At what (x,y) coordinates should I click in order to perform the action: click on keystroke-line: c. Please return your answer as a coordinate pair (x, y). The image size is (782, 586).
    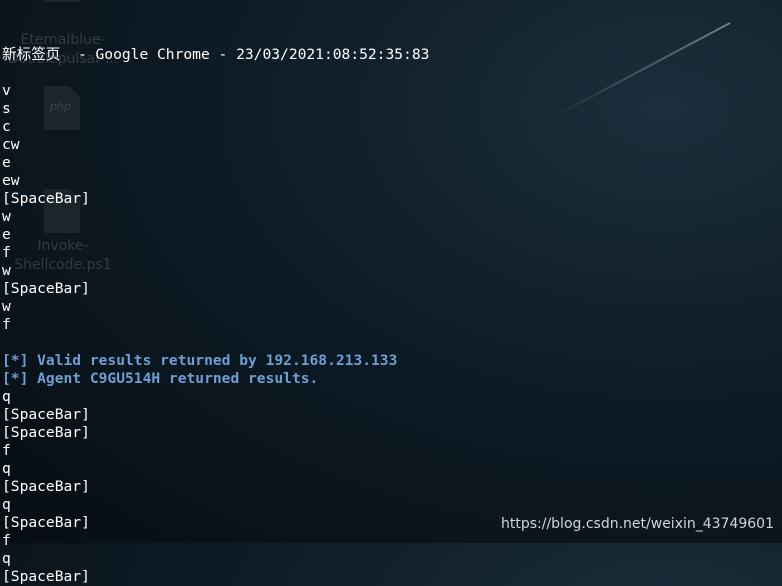
    Looking at the image, I should click on (6, 126).